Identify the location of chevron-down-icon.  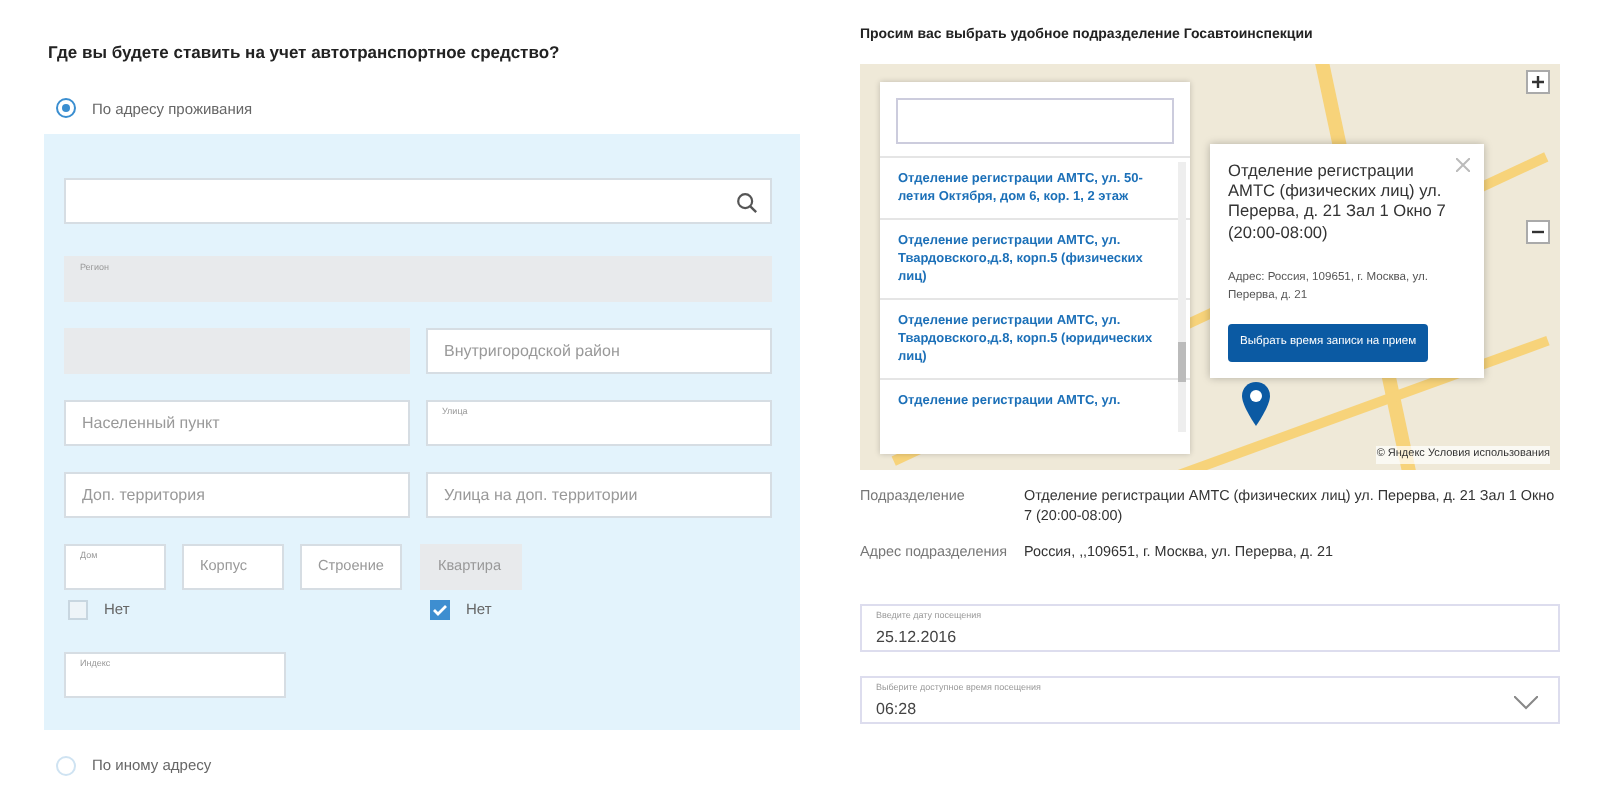
(1526, 703).